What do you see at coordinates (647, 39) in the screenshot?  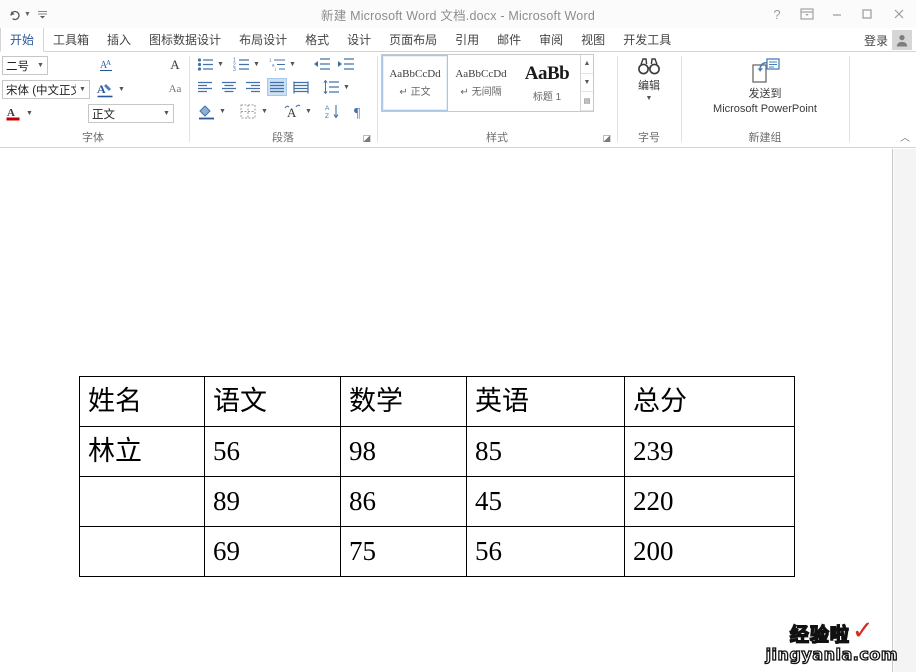 I see `tab-kaifagongju: 开发工具` at bounding box center [647, 39].